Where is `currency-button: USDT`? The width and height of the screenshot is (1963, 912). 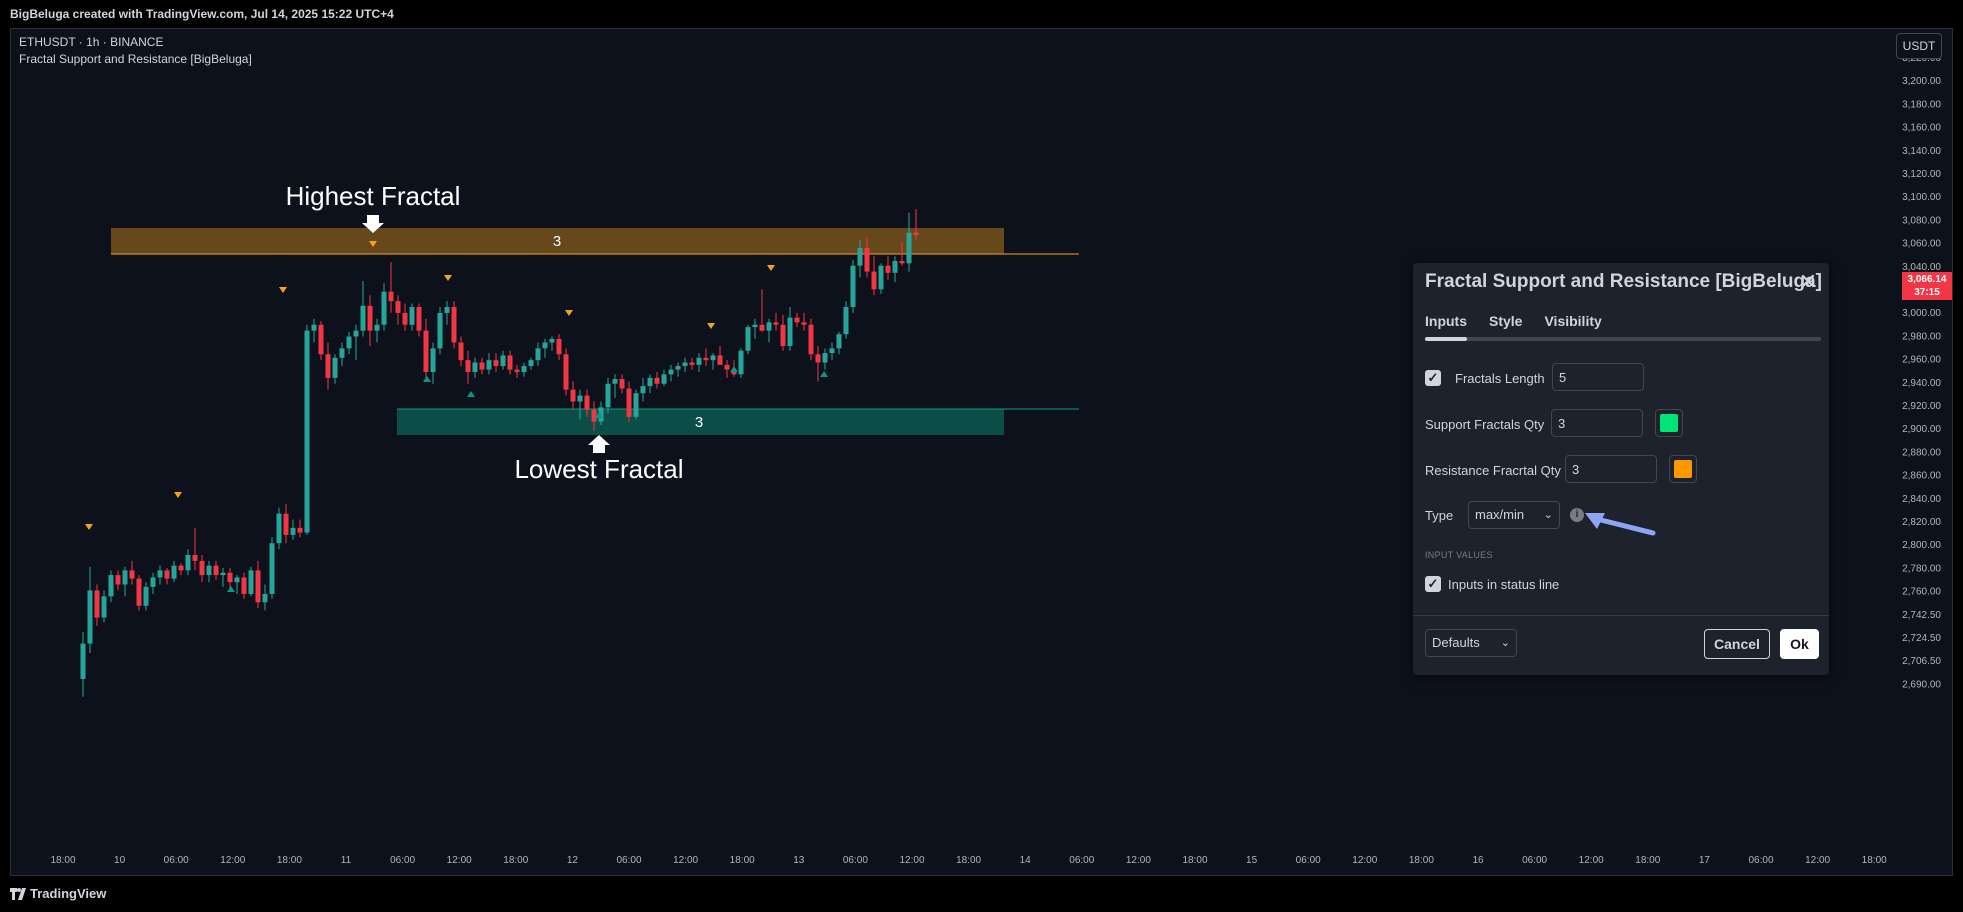
currency-button: USDT is located at coordinates (1919, 46).